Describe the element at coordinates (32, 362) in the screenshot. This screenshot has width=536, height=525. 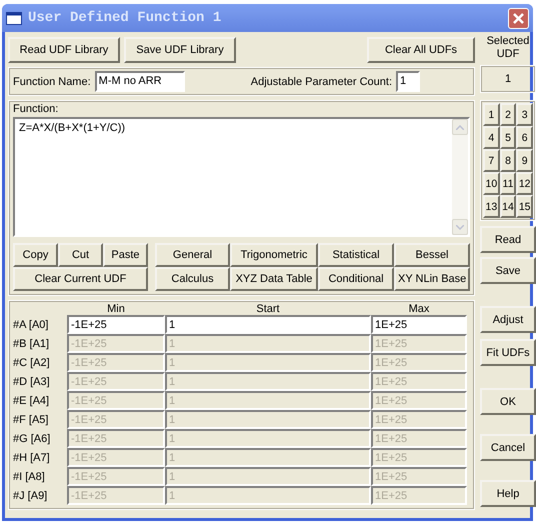
I see `parameter-label: #C [A2]` at that location.